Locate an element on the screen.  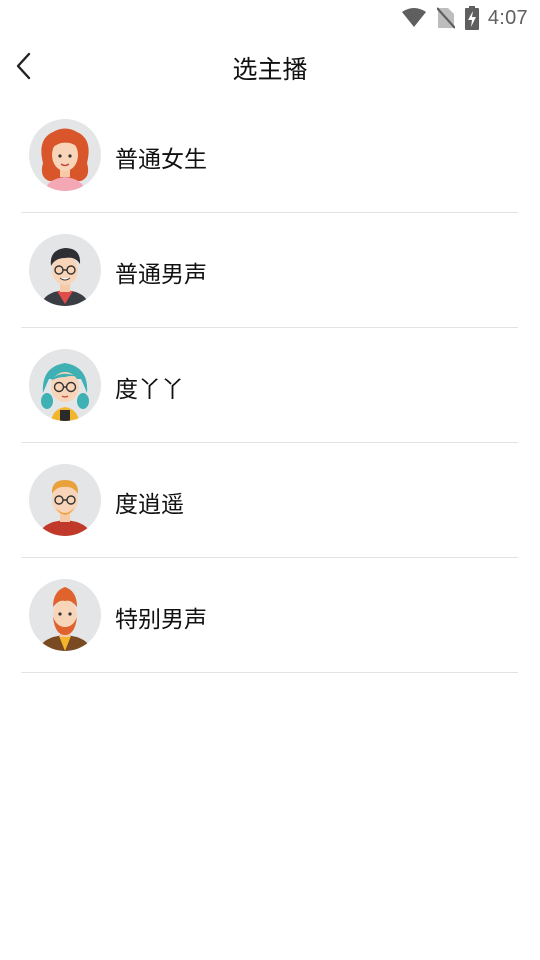
wifi-icon is located at coordinates (414, 18).